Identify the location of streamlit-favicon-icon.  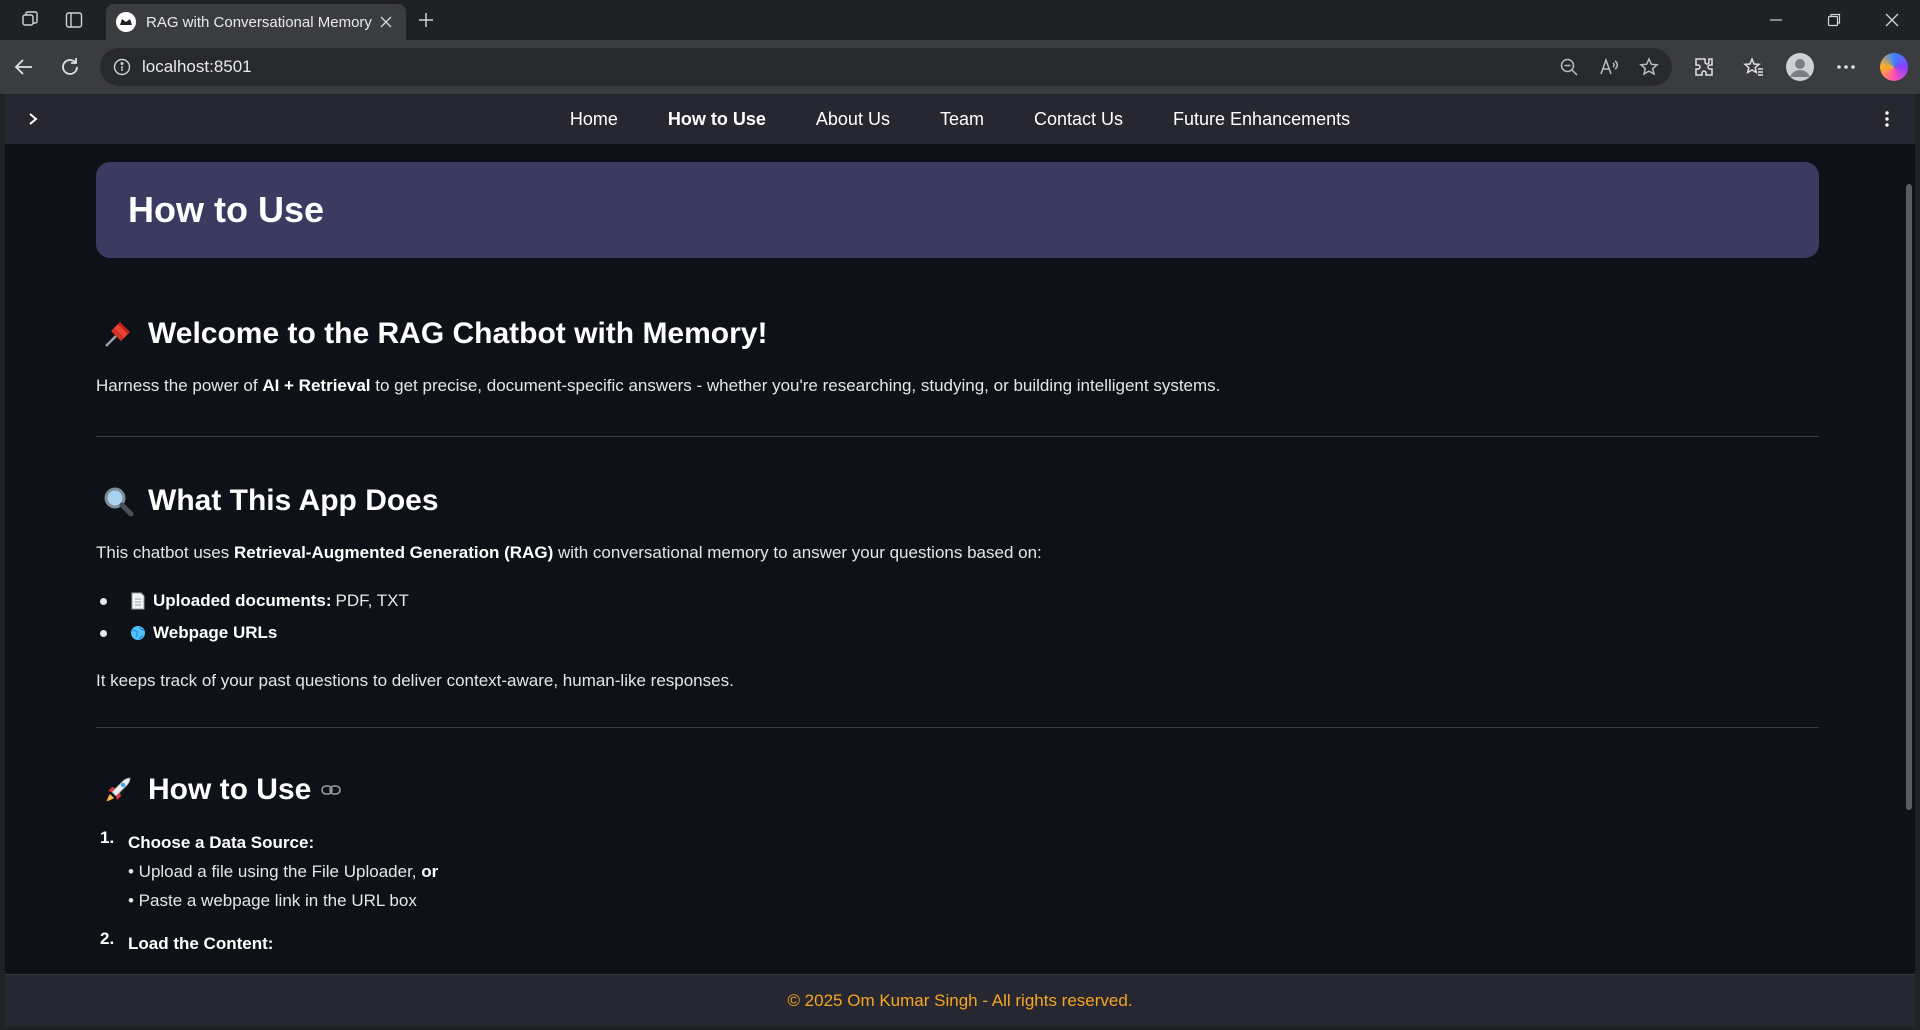
(126, 22).